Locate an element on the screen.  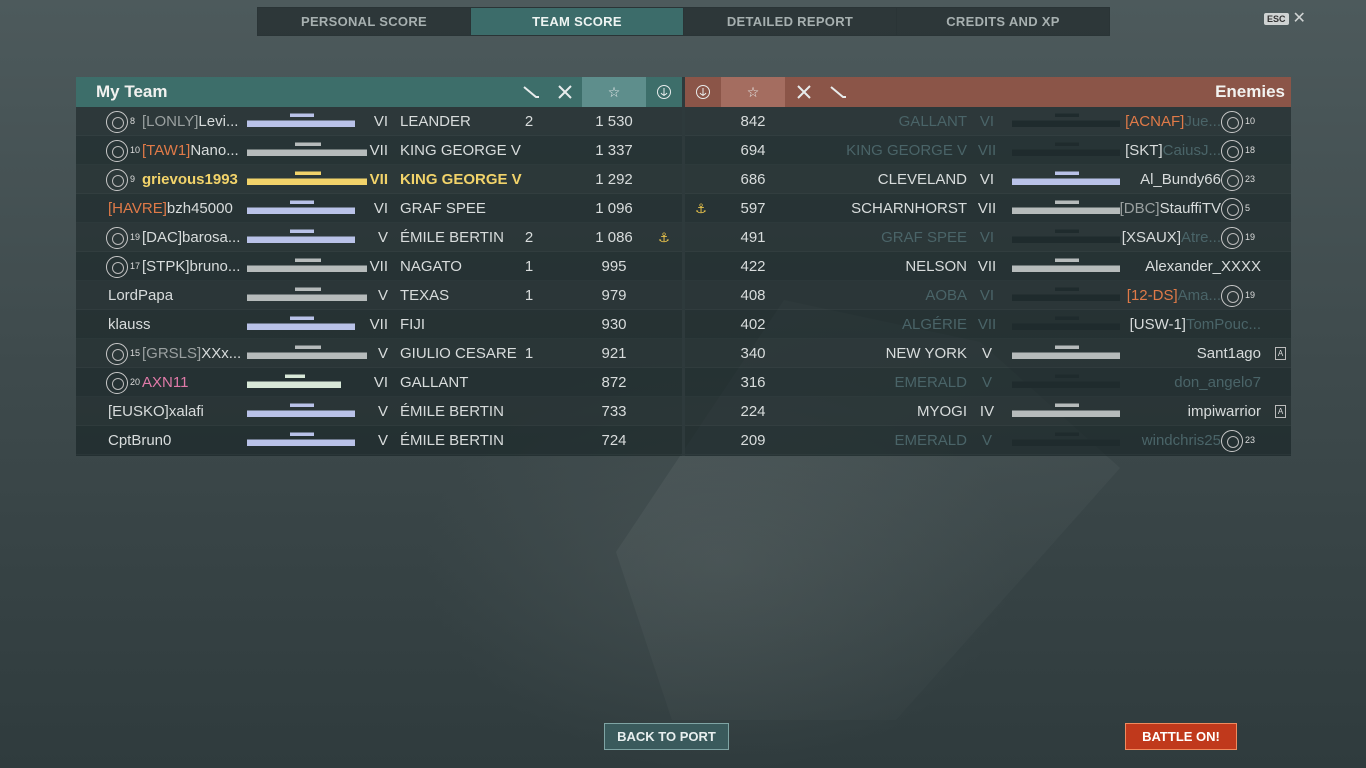
score-value: 597 is located at coordinates (753, 208).